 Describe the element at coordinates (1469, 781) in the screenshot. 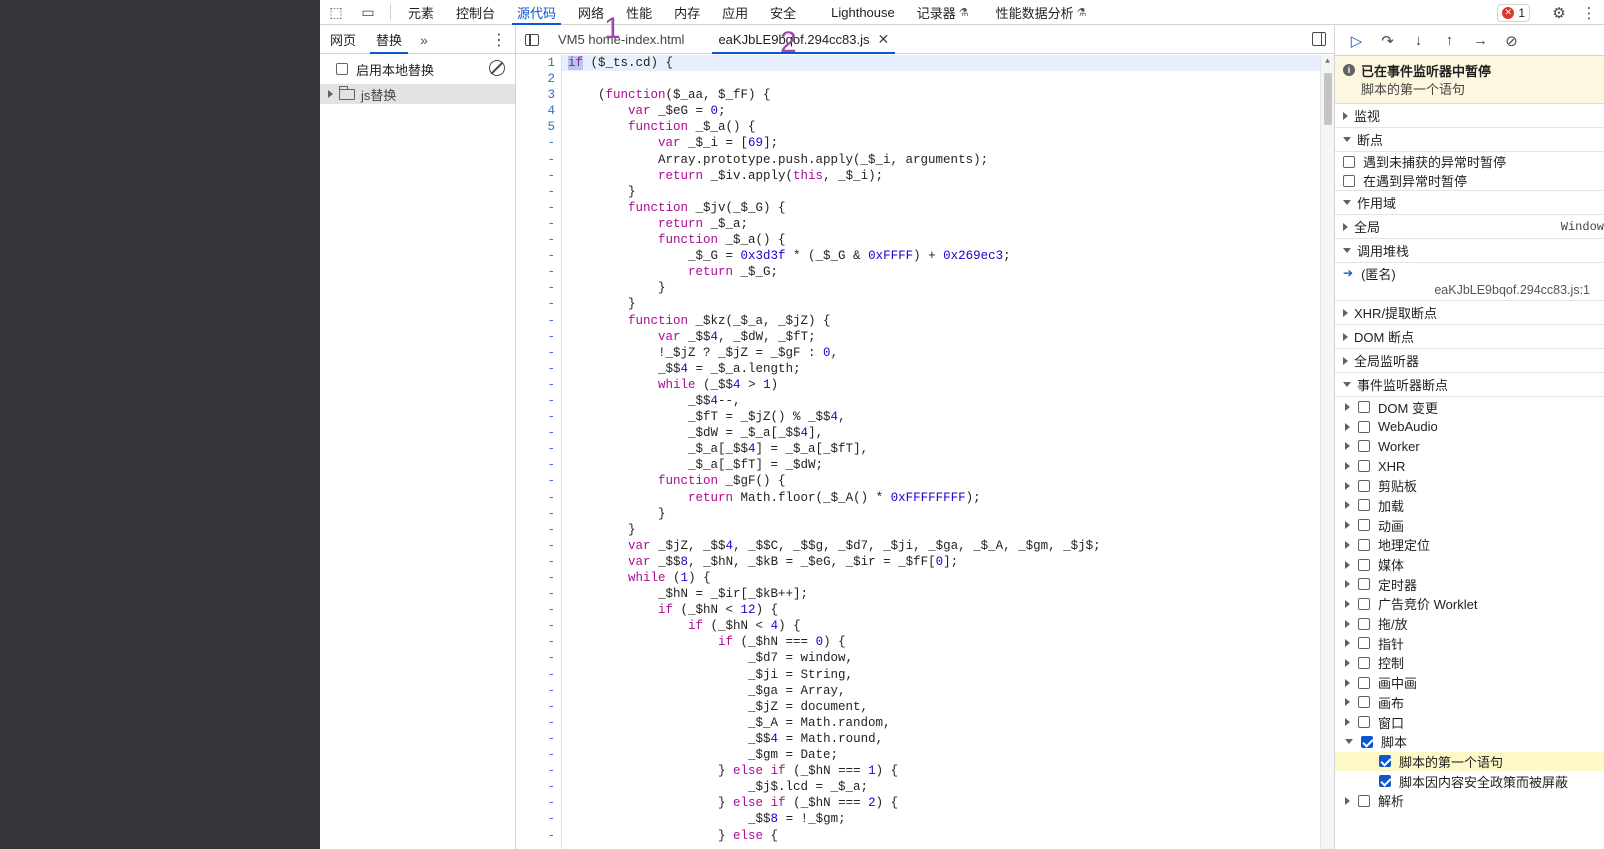

I see `event-subitem: 脚本因内容安全政策而被屏蔽` at that location.